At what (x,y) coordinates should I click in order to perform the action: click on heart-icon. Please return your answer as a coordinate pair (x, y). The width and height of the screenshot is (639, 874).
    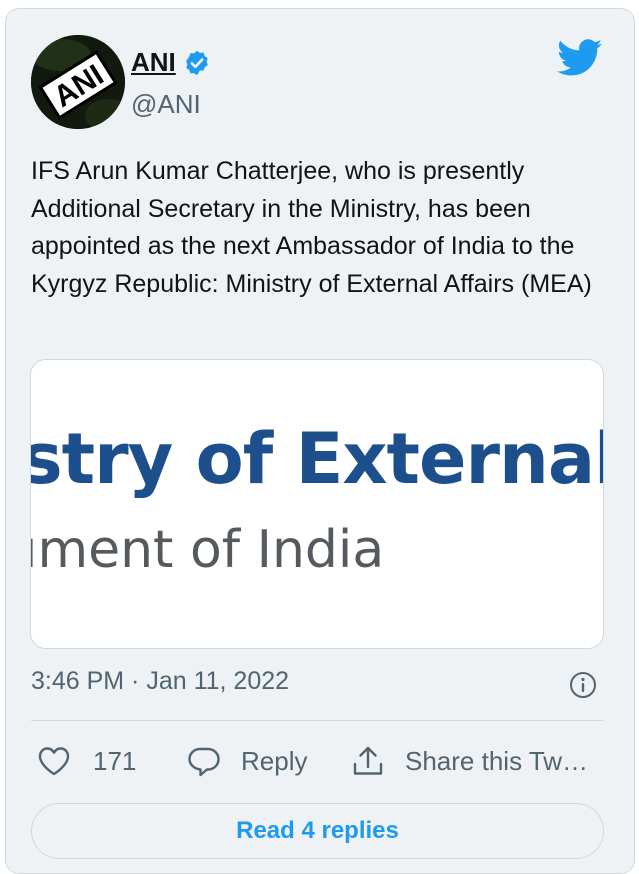
    Looking at the image, I should click on (54, 761).